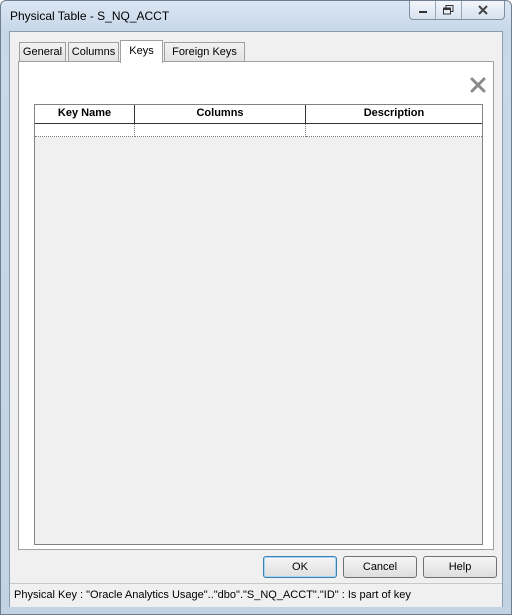  I want to click on minimize-icon, so click(423, 10).